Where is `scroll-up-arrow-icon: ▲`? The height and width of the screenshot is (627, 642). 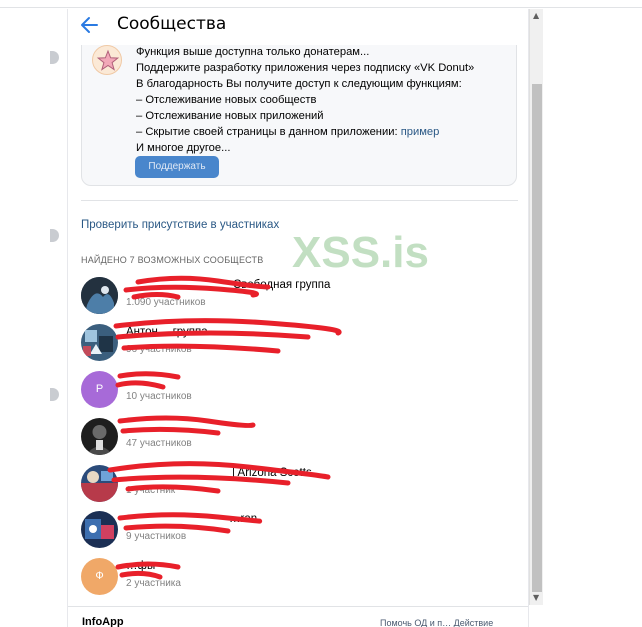 scroll-up-arrow-icon: ▲ is located at coordinates (536, 15).